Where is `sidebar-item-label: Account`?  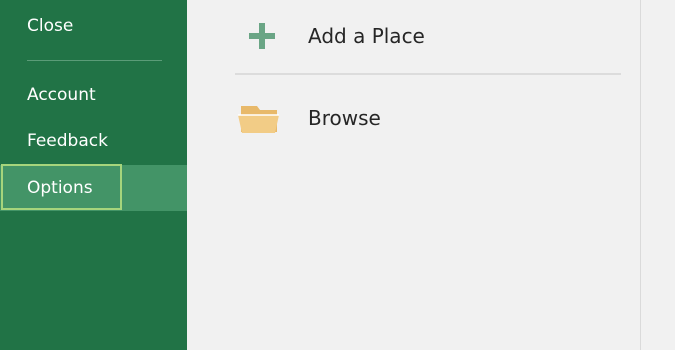 sidebar-item-label: Account is located at coordinates (61, 95).